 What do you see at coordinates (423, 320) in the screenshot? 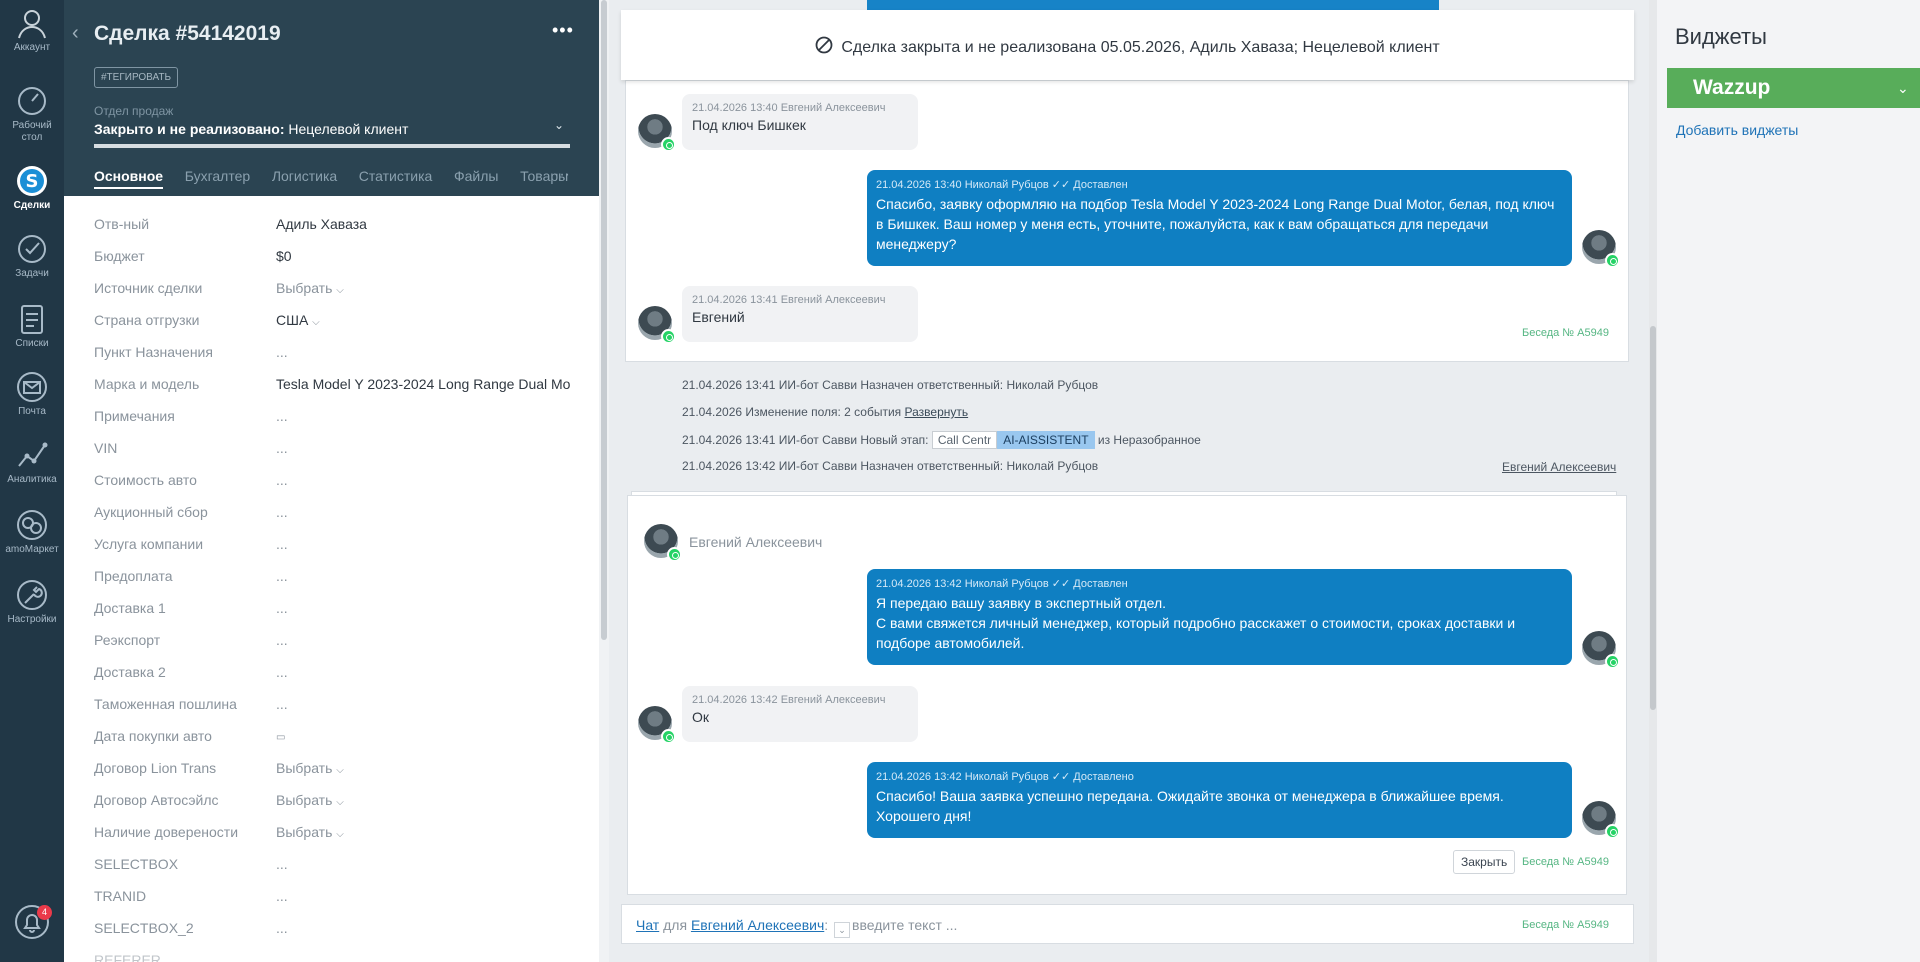
I see `field-select: США ⌵` at bounding box center [423, 320].